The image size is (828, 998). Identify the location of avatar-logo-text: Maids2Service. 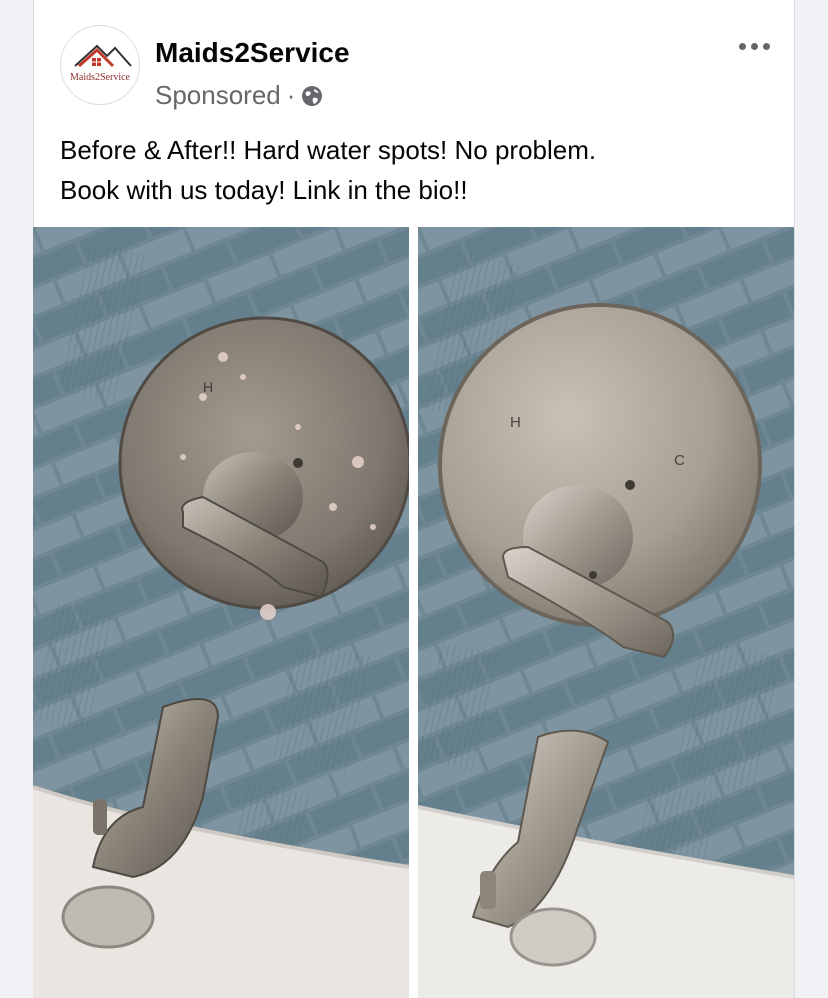
(100, 77).